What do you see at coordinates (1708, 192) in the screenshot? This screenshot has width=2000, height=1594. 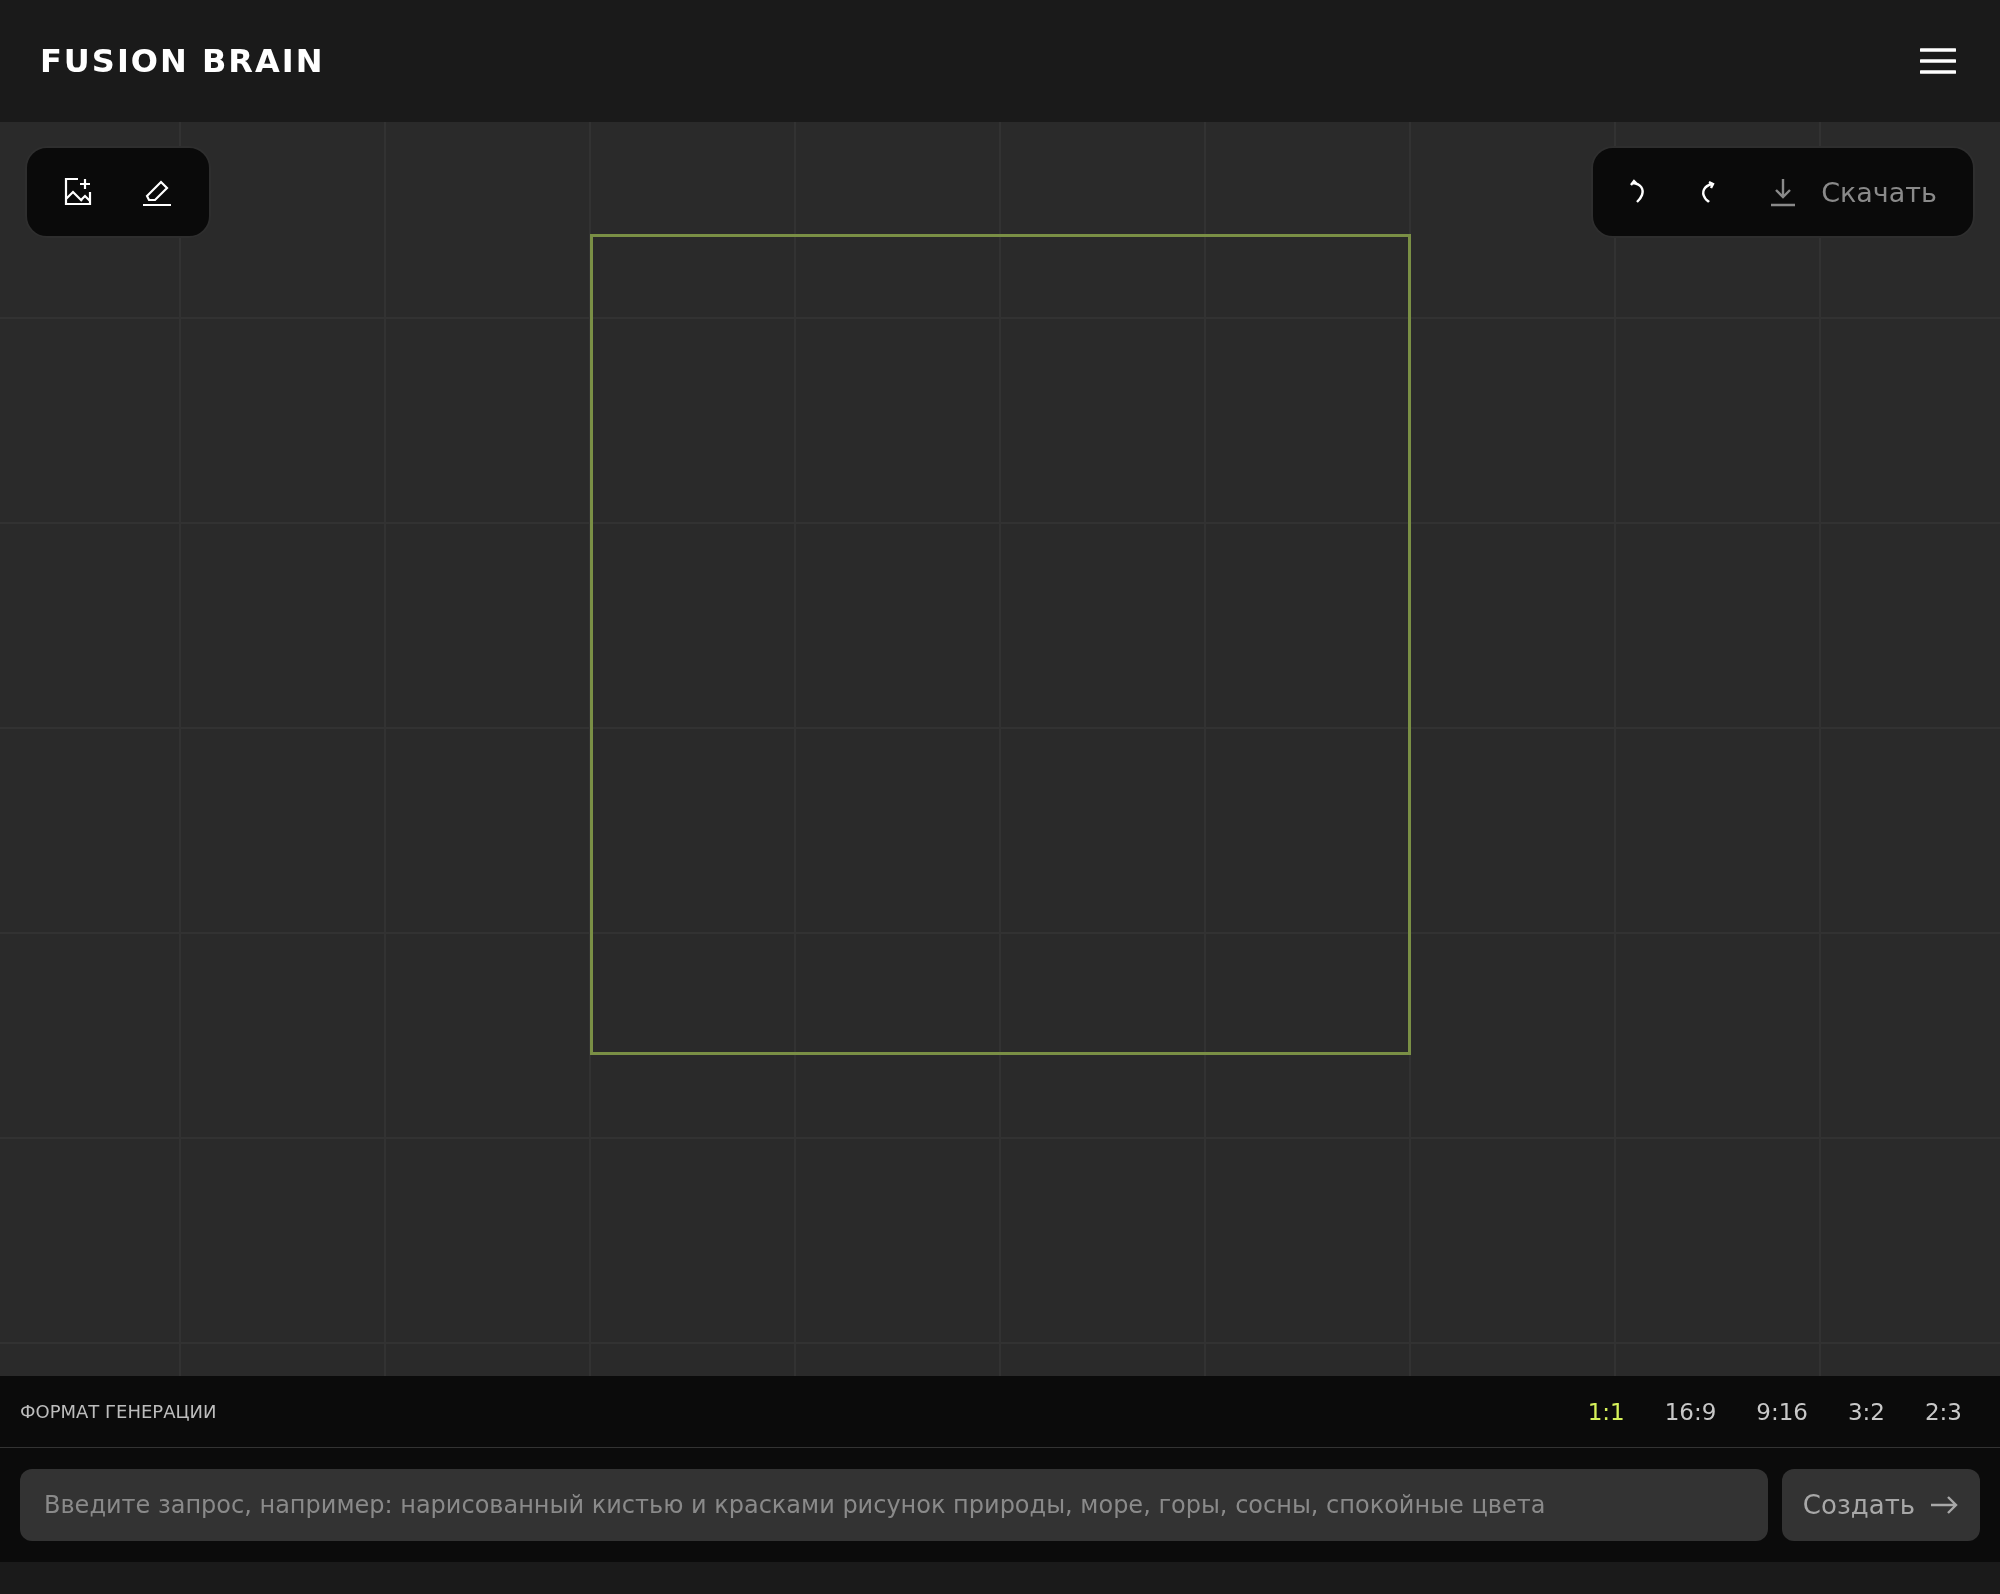 I see `redo-icon` at bounding box center [1708, 192].